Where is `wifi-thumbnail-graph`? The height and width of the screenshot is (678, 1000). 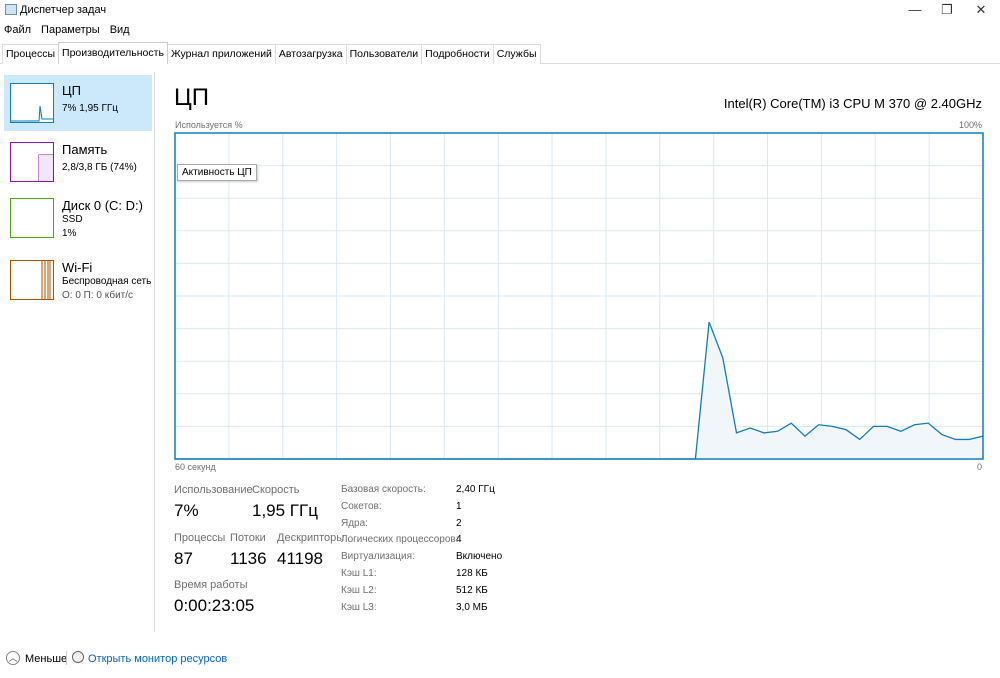 wifi-thumbnail-graph is located at coordinates (32, 280).